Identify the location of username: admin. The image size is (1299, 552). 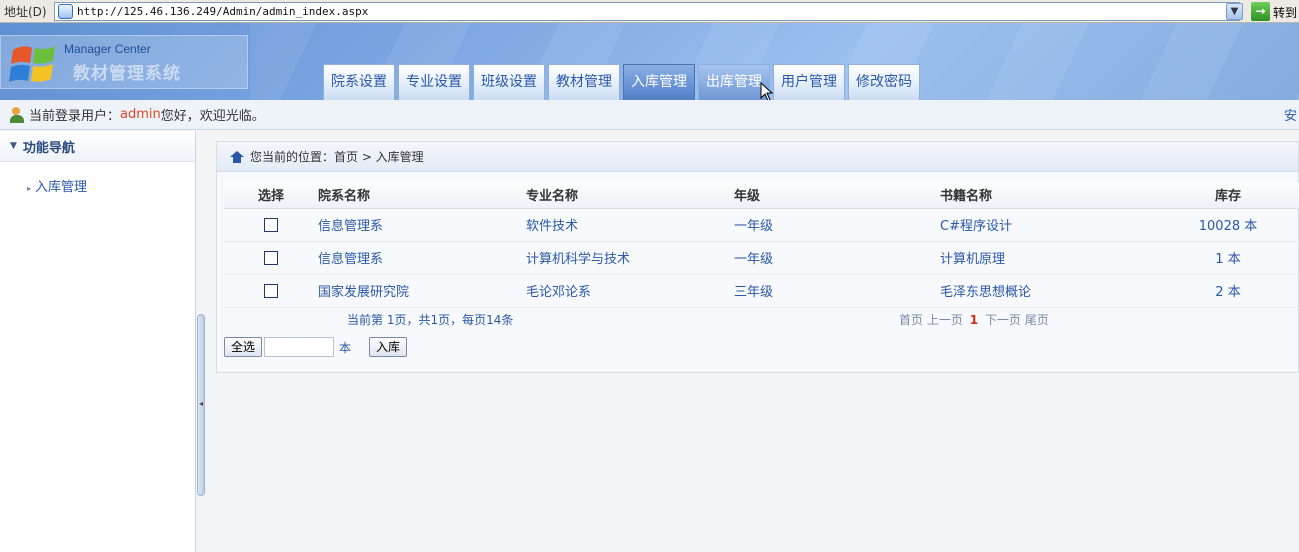
(140, 114).